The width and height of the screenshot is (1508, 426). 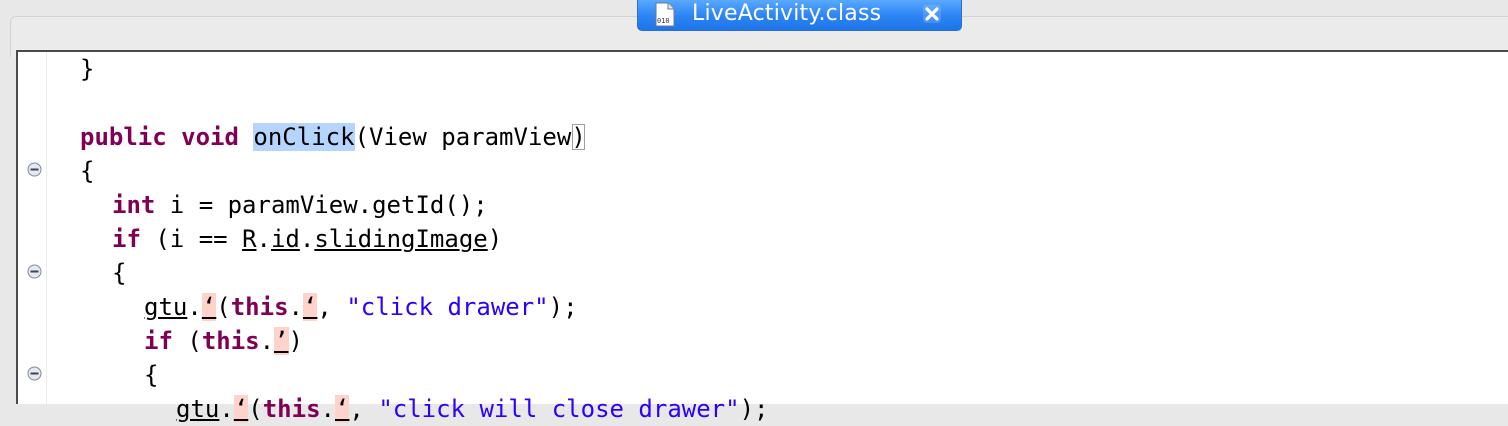 What do you see at coordinates (210, 137) in the screenshot?
I see `keyword: void` at bounding box center [210, 137].